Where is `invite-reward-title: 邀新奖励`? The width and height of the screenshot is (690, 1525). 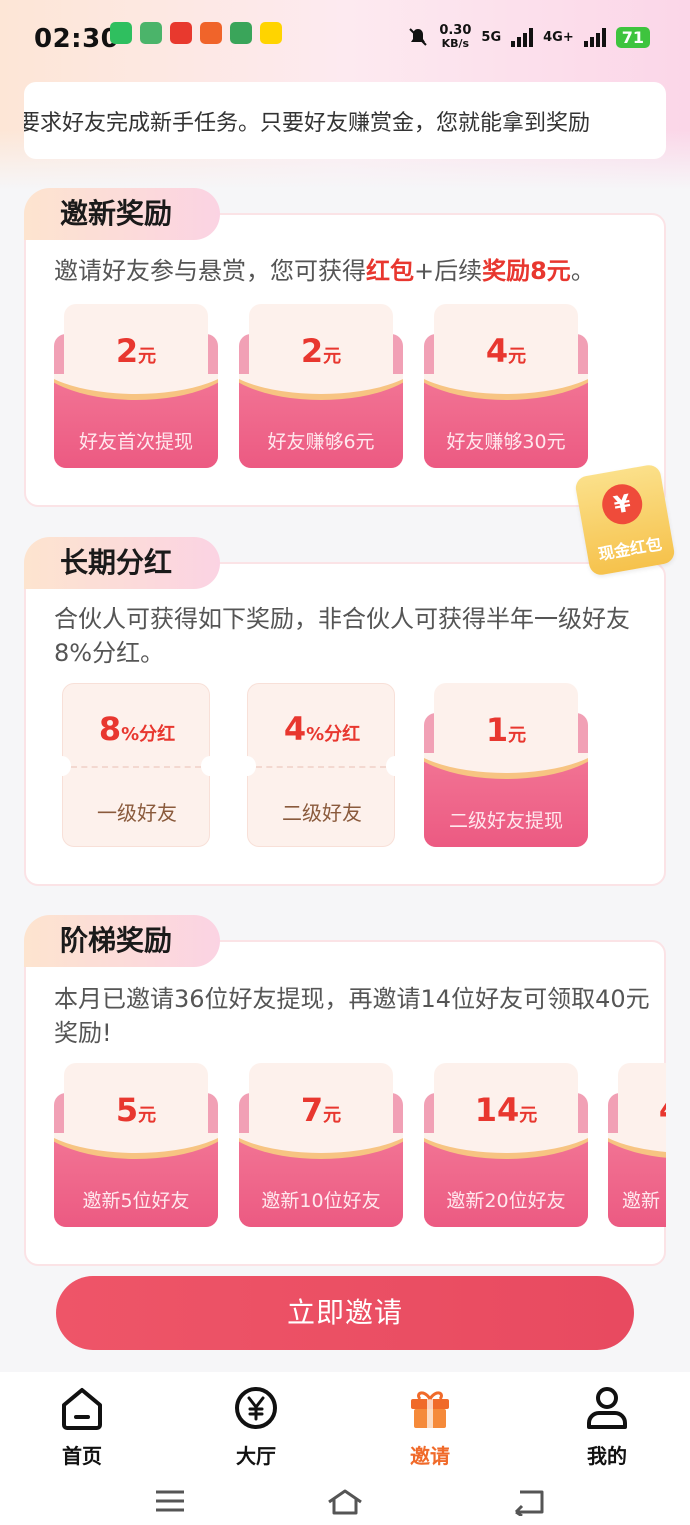
invite-reward-title: 邀新奖励 is located at coordinates (122, 214).